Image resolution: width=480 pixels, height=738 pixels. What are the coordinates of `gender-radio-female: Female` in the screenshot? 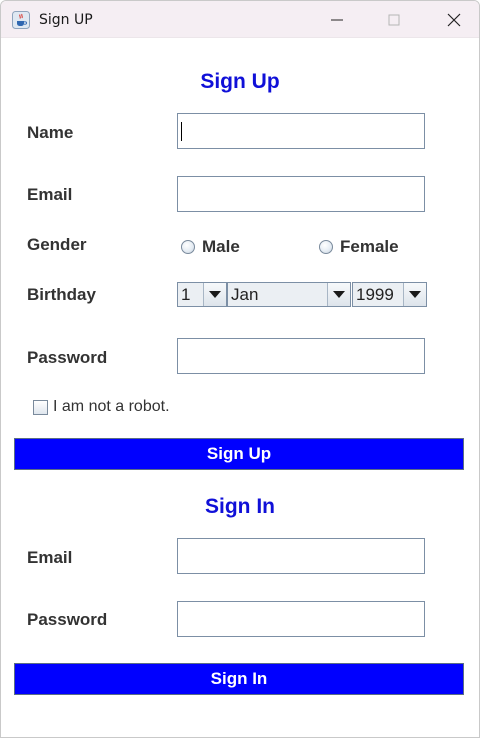 It's located at (359, 247).